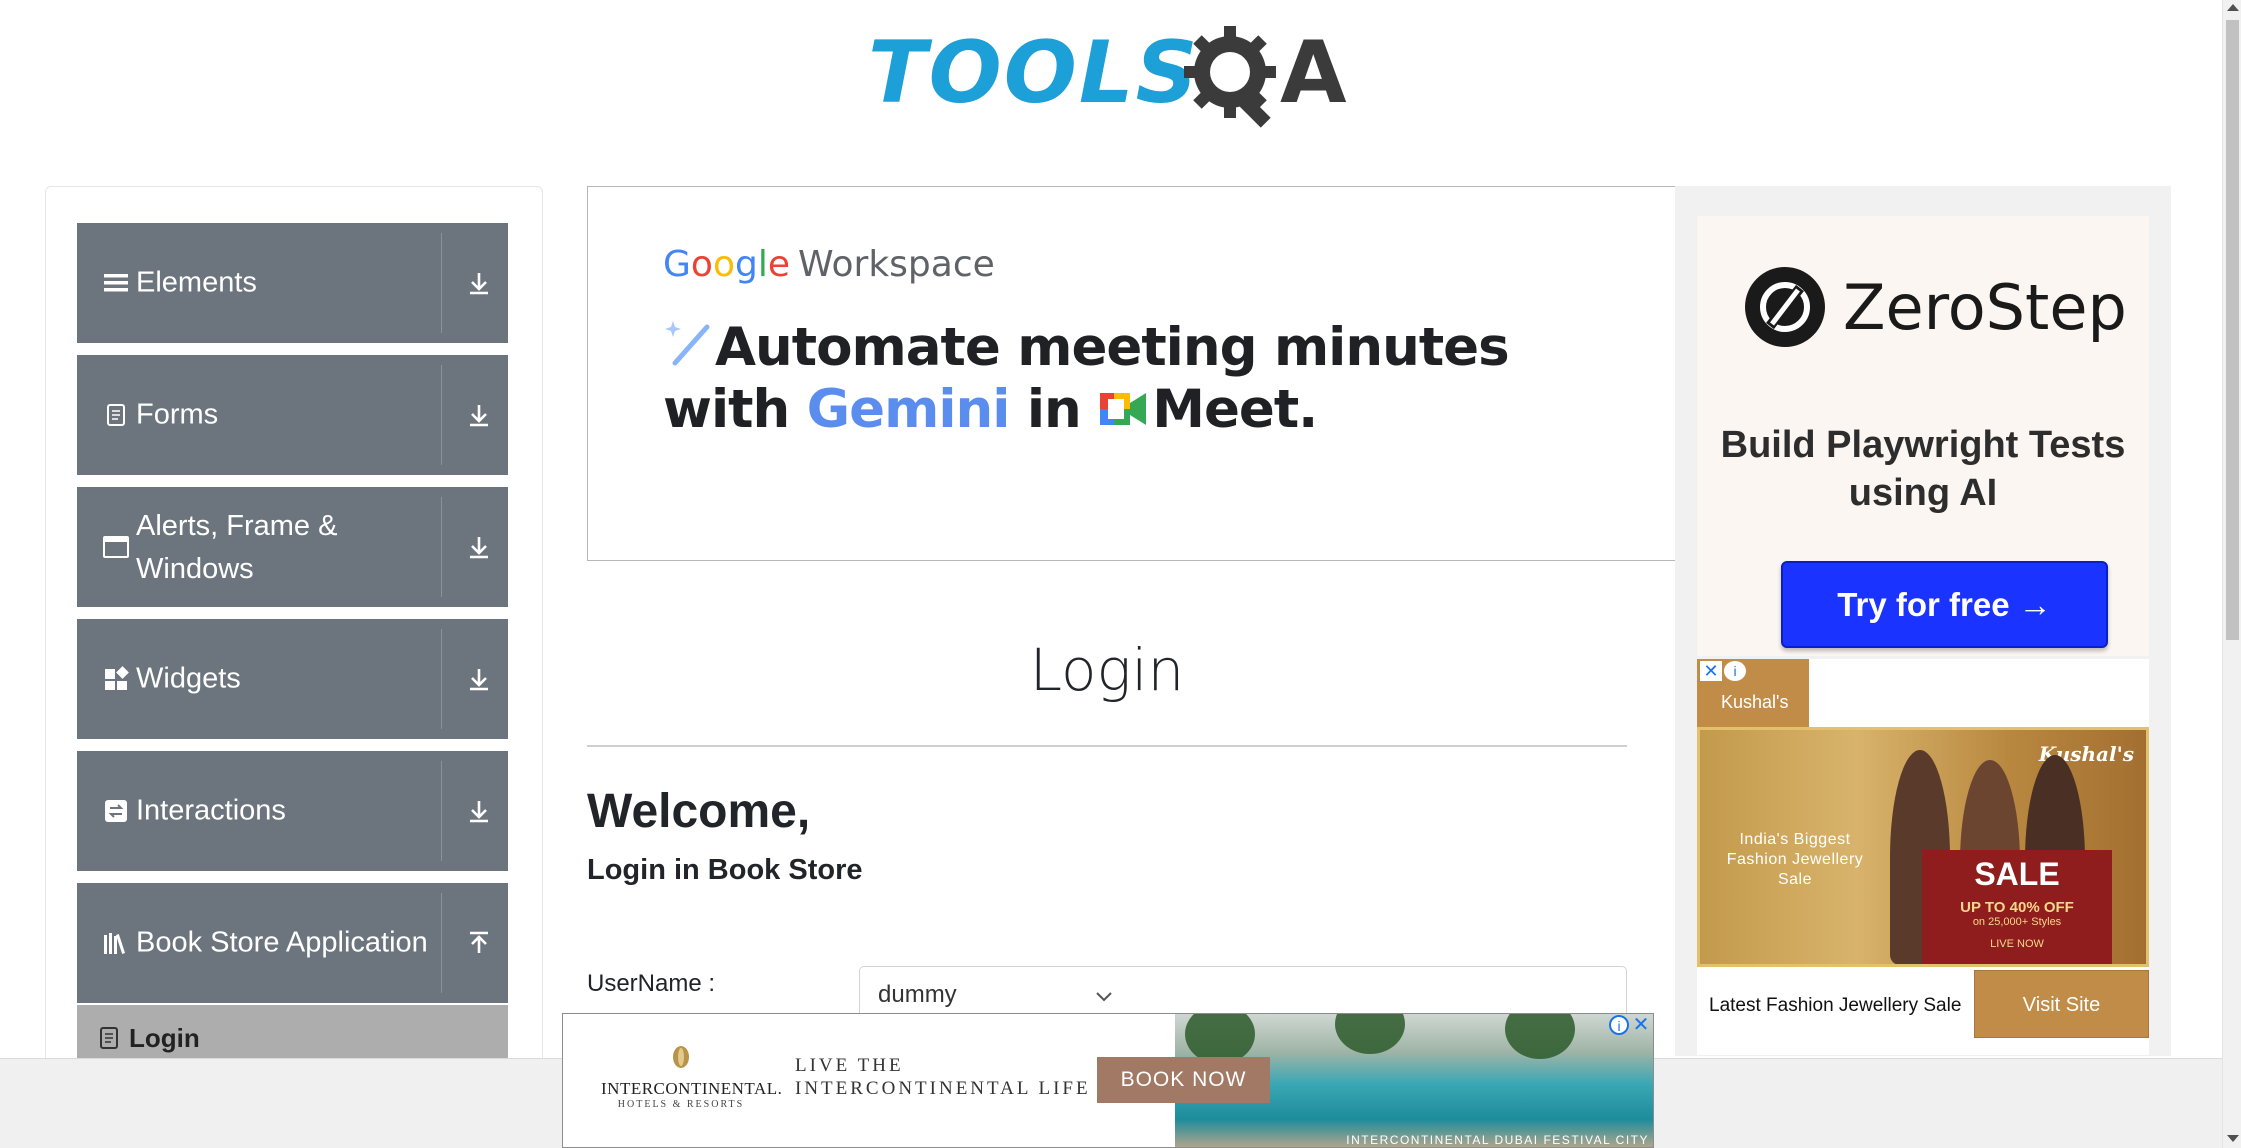  What do you see at coordinates (692, 1077) in the screenshot?
I see `intercontinental-logo: INTERCONTINENTAL. HOTELS & RESORTS` at bounding box center [692, 1077].